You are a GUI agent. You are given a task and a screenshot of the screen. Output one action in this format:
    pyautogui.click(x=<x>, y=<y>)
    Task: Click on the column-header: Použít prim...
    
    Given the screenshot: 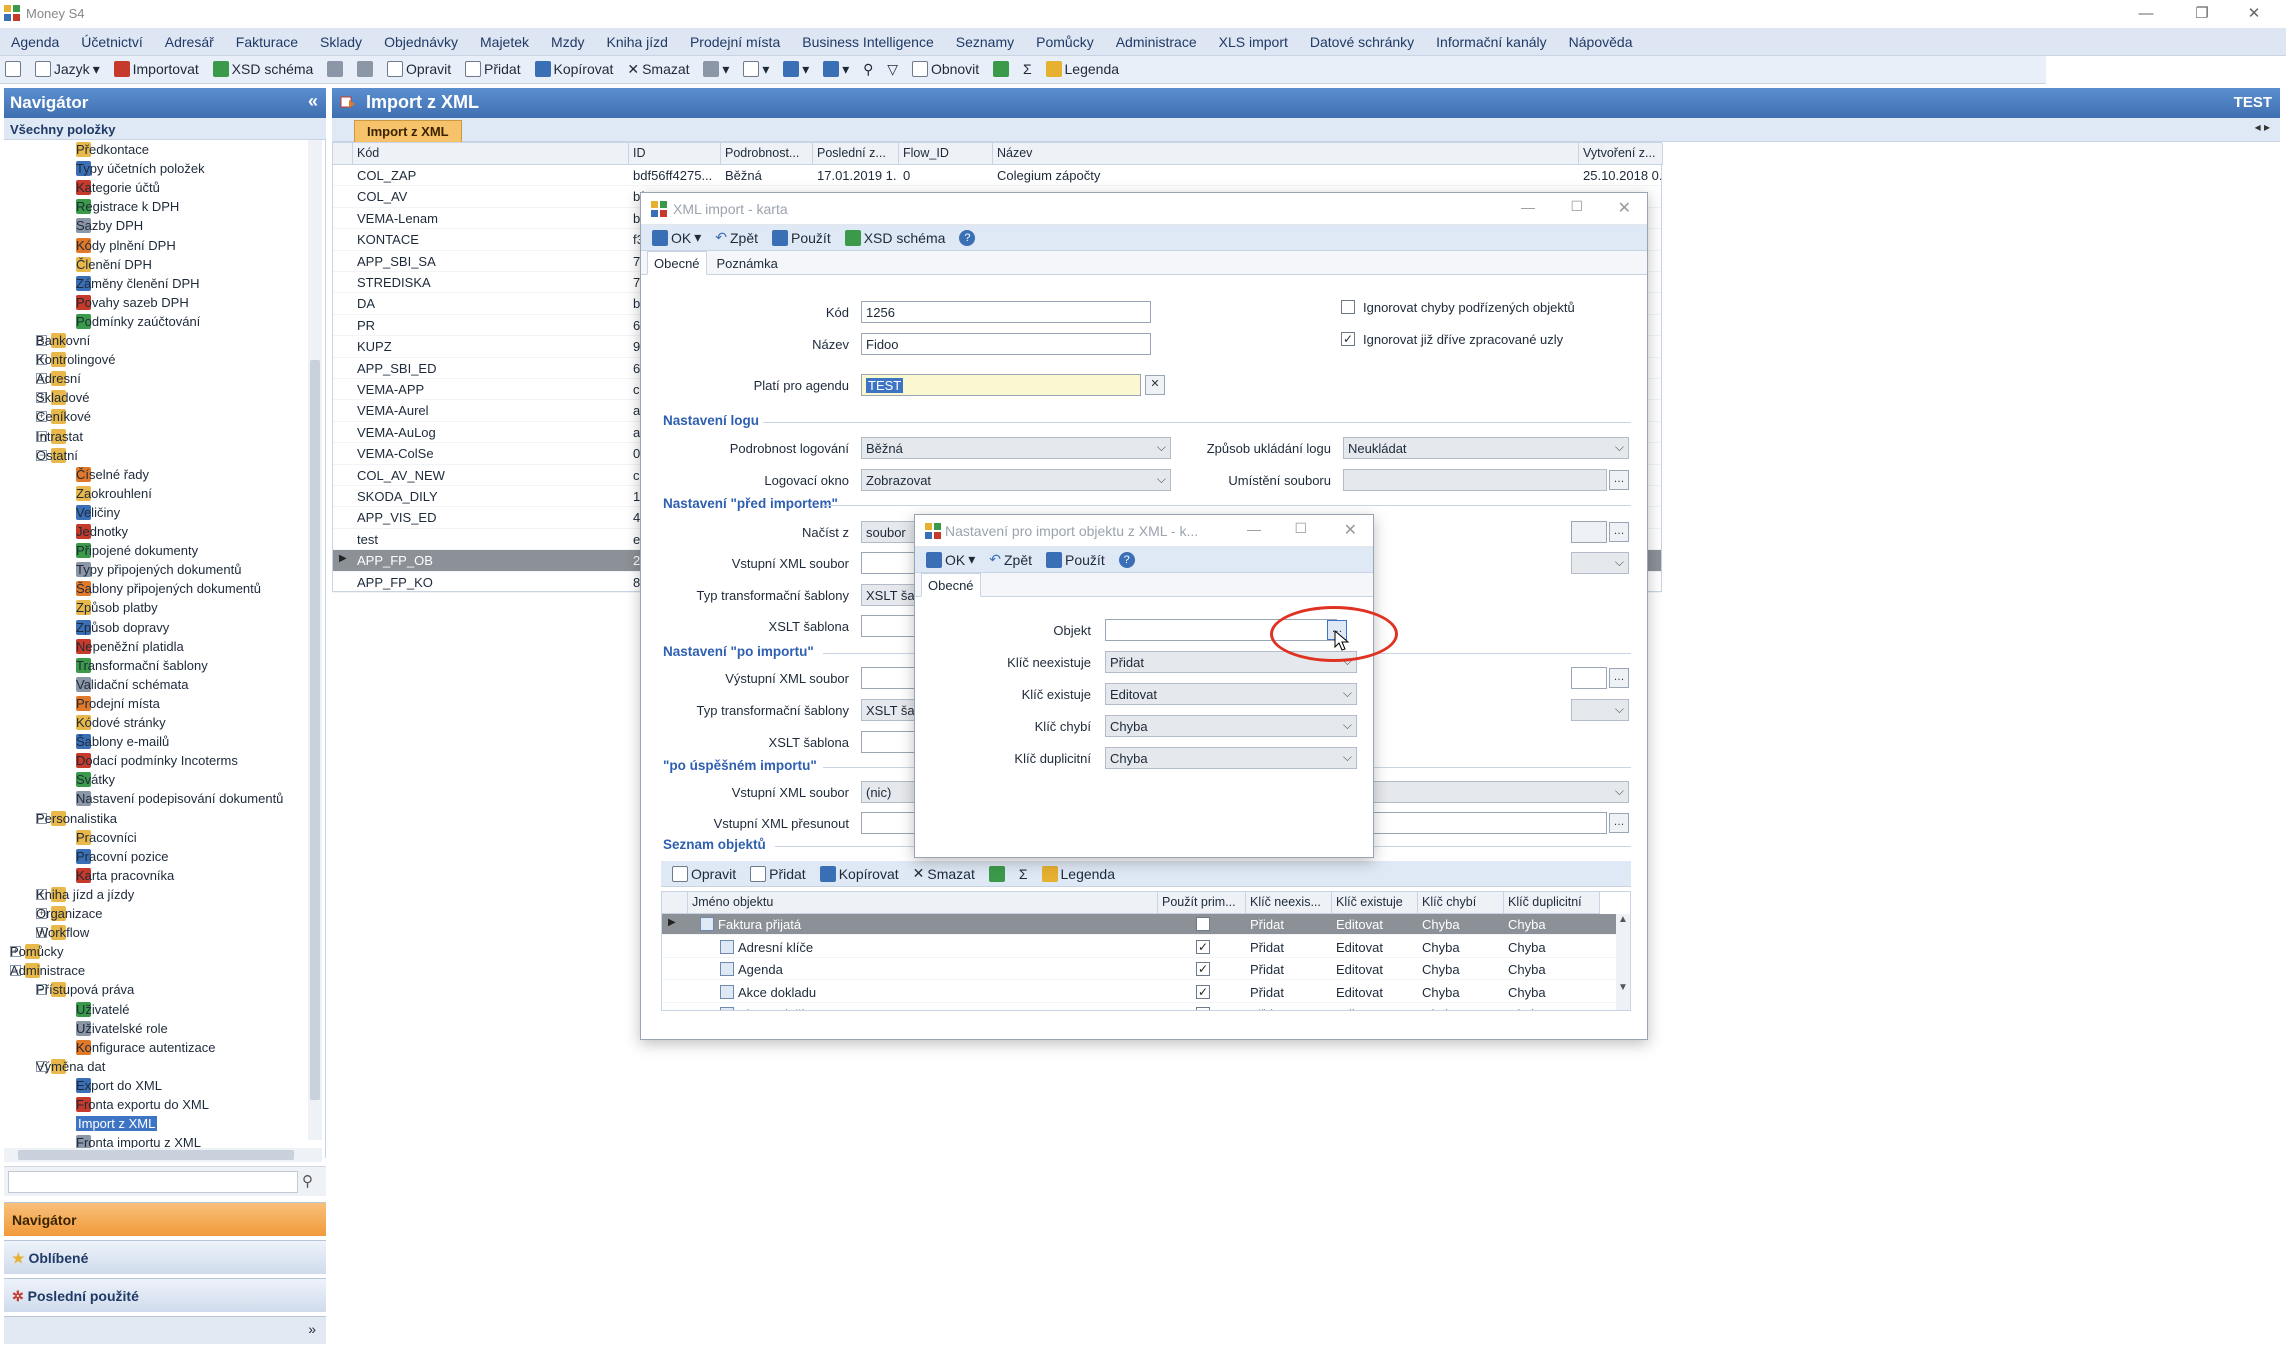 What is the action you would take?
    pyautogui.click(x=1202, y=903)
    